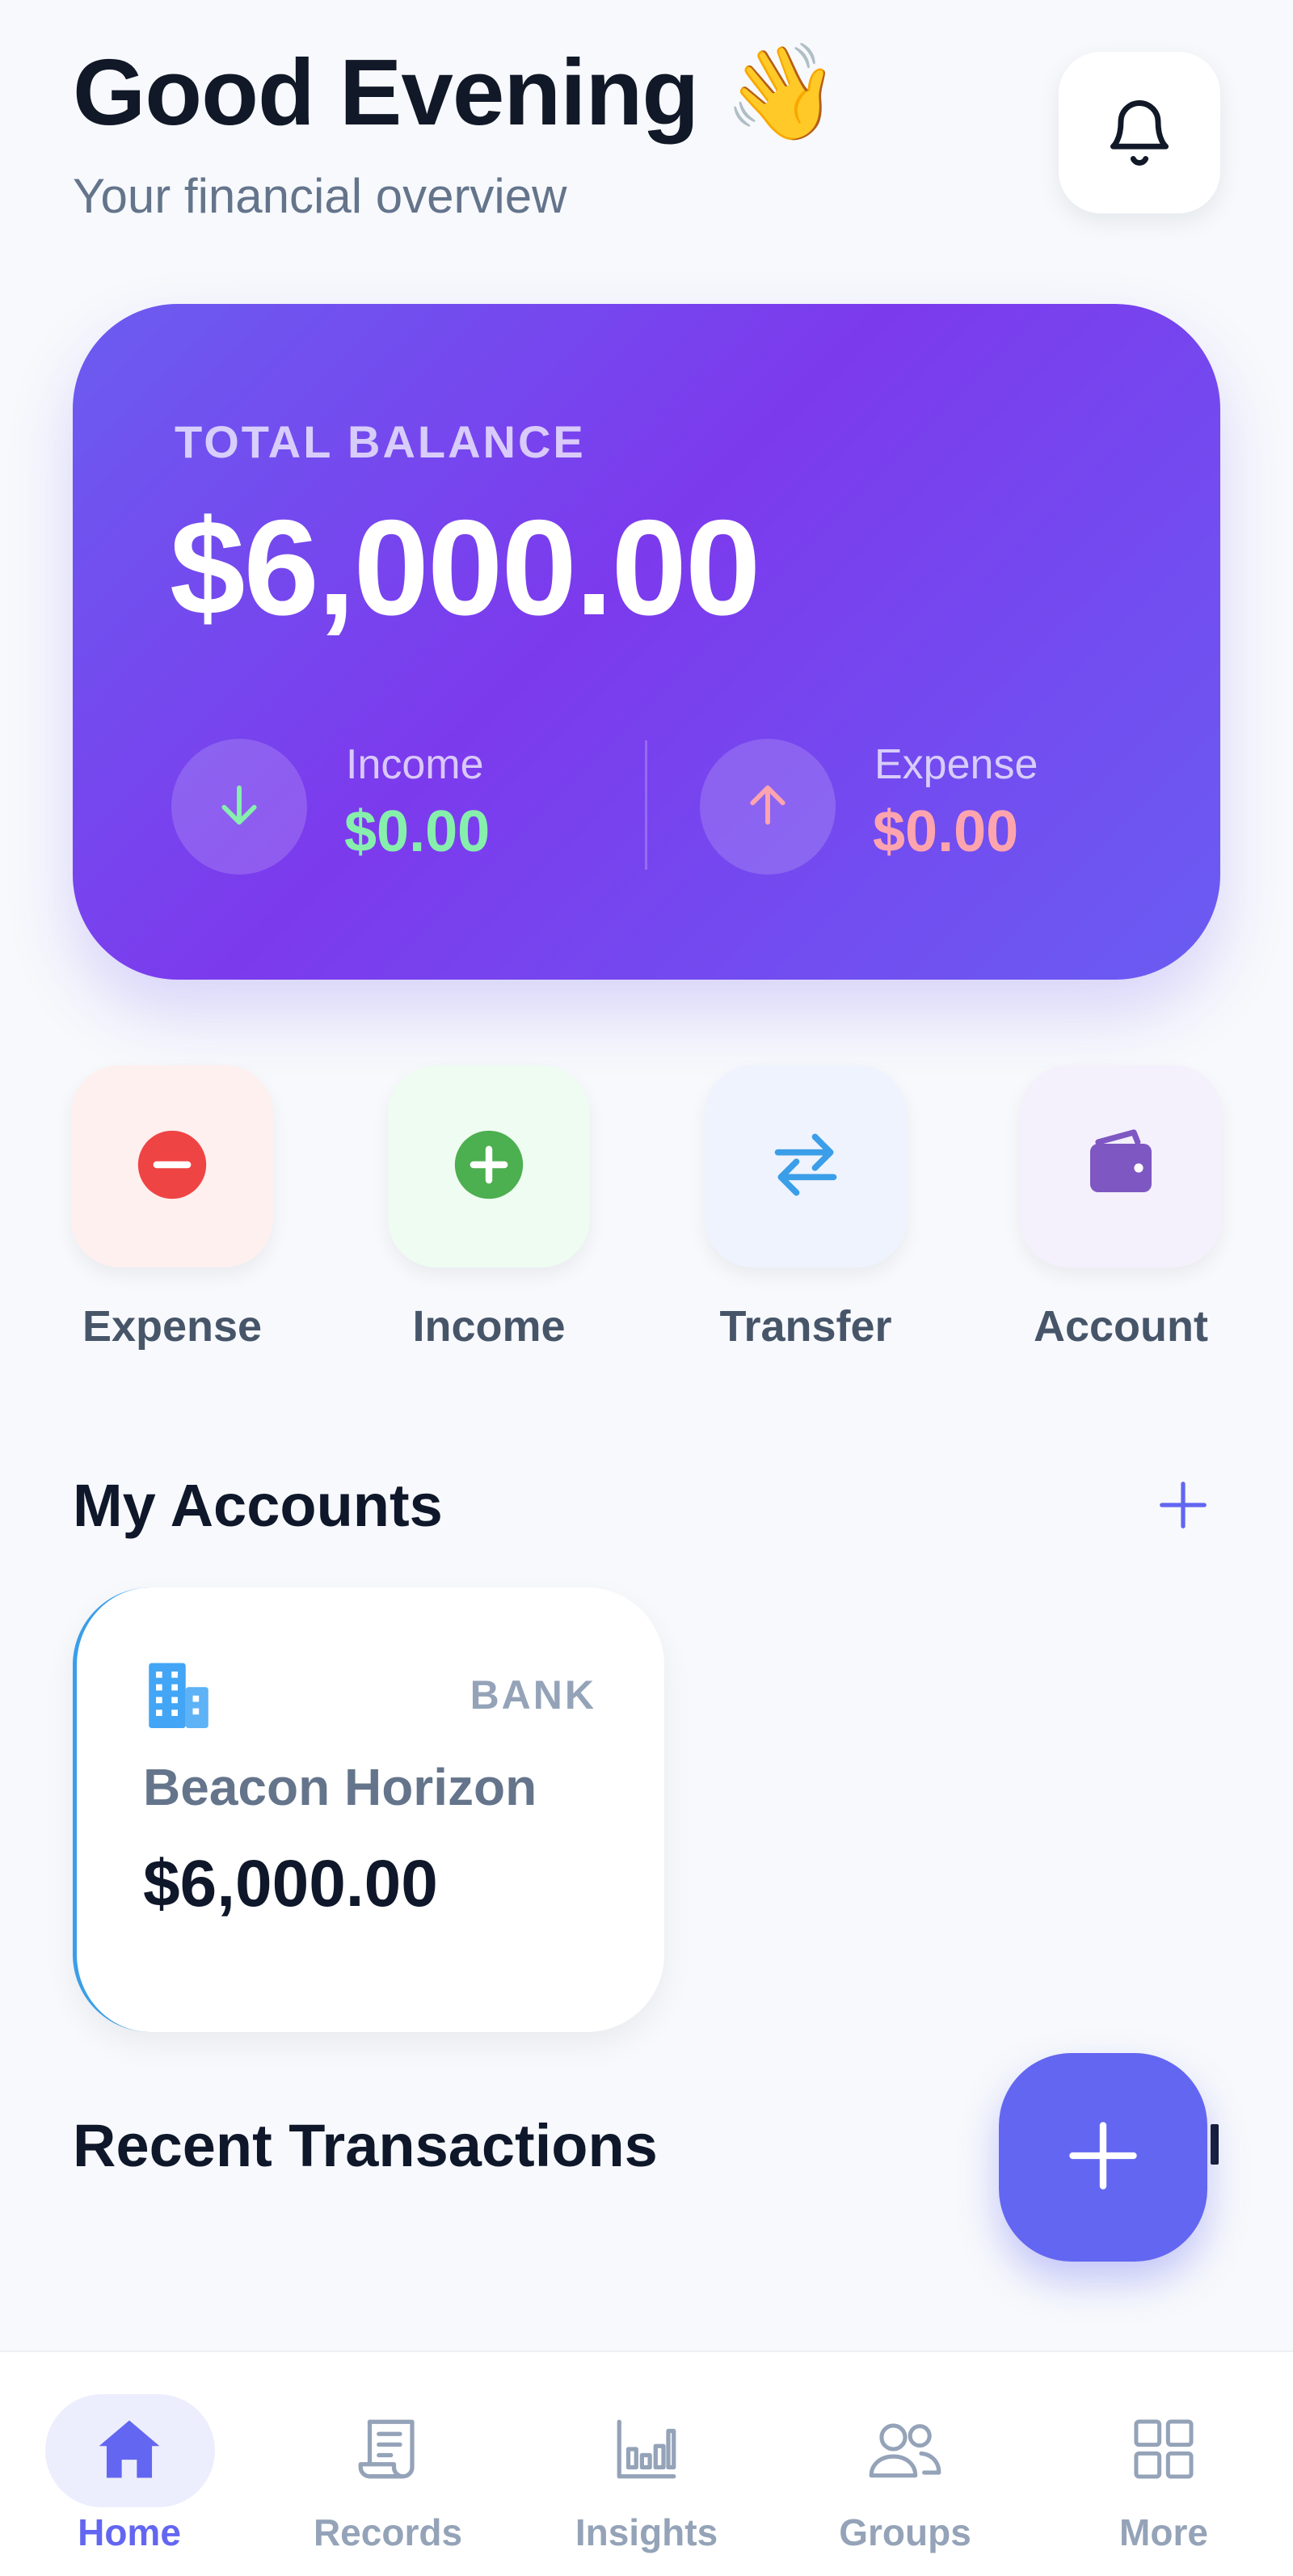 Image resolution: width=1293 pixels, height=2576 pixels. What do you see at coordinates (533, 1695) in the screenshot?
I see `account-type-badge: BANK` at bounding box center [533, 1695].